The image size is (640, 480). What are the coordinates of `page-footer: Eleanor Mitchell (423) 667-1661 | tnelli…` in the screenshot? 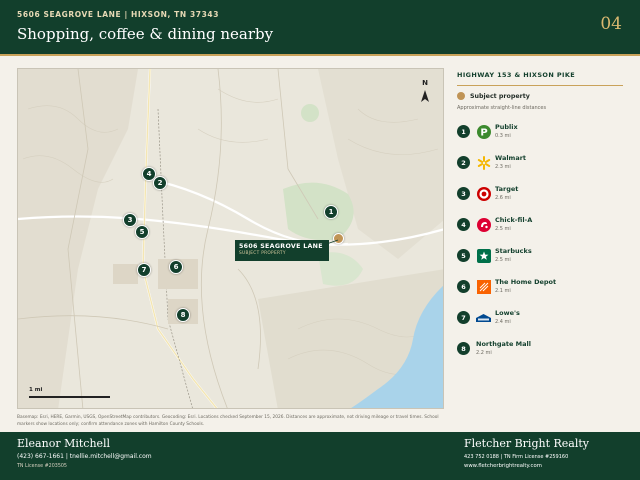 It's located at (320, 456).